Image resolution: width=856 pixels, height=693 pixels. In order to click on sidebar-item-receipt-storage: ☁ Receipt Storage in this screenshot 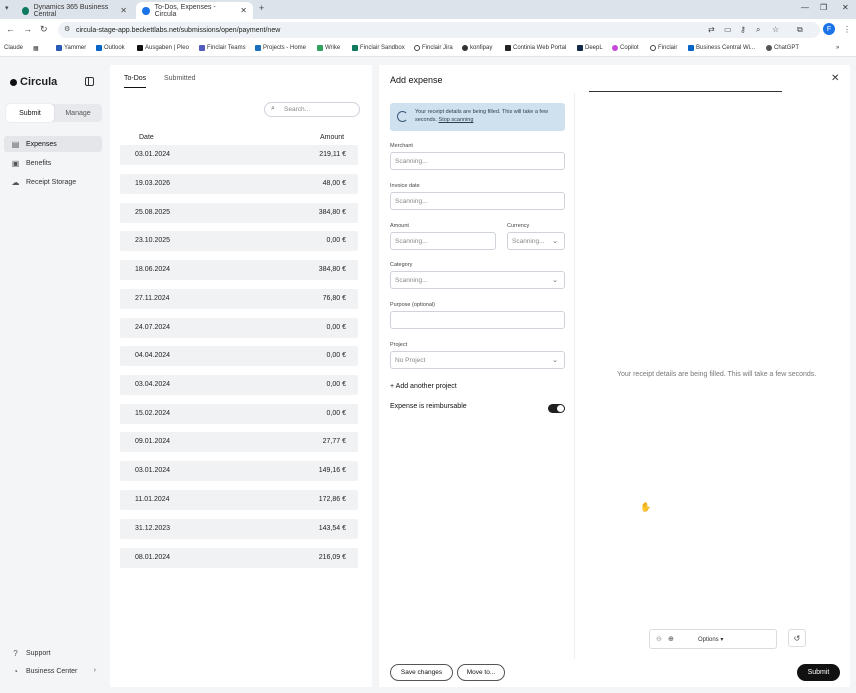, I will do `click(53, 182)`.